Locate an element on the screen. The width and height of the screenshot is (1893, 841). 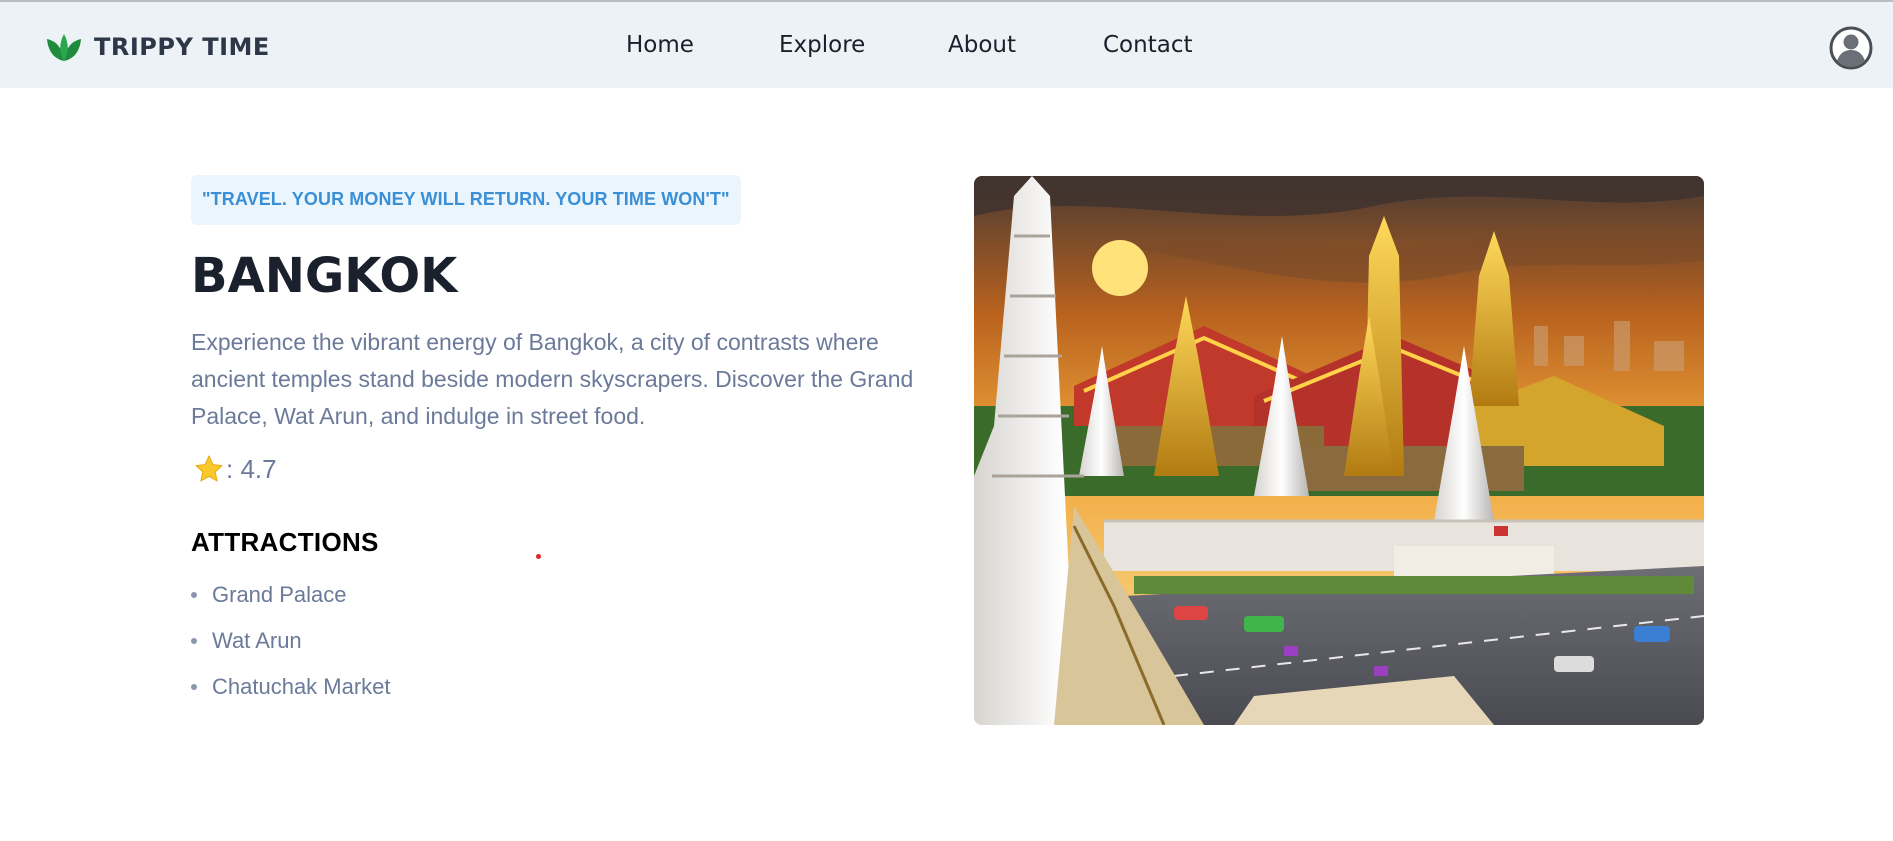
attractions-heading: ATTRACTIONS is located at coordinates (285, 542).